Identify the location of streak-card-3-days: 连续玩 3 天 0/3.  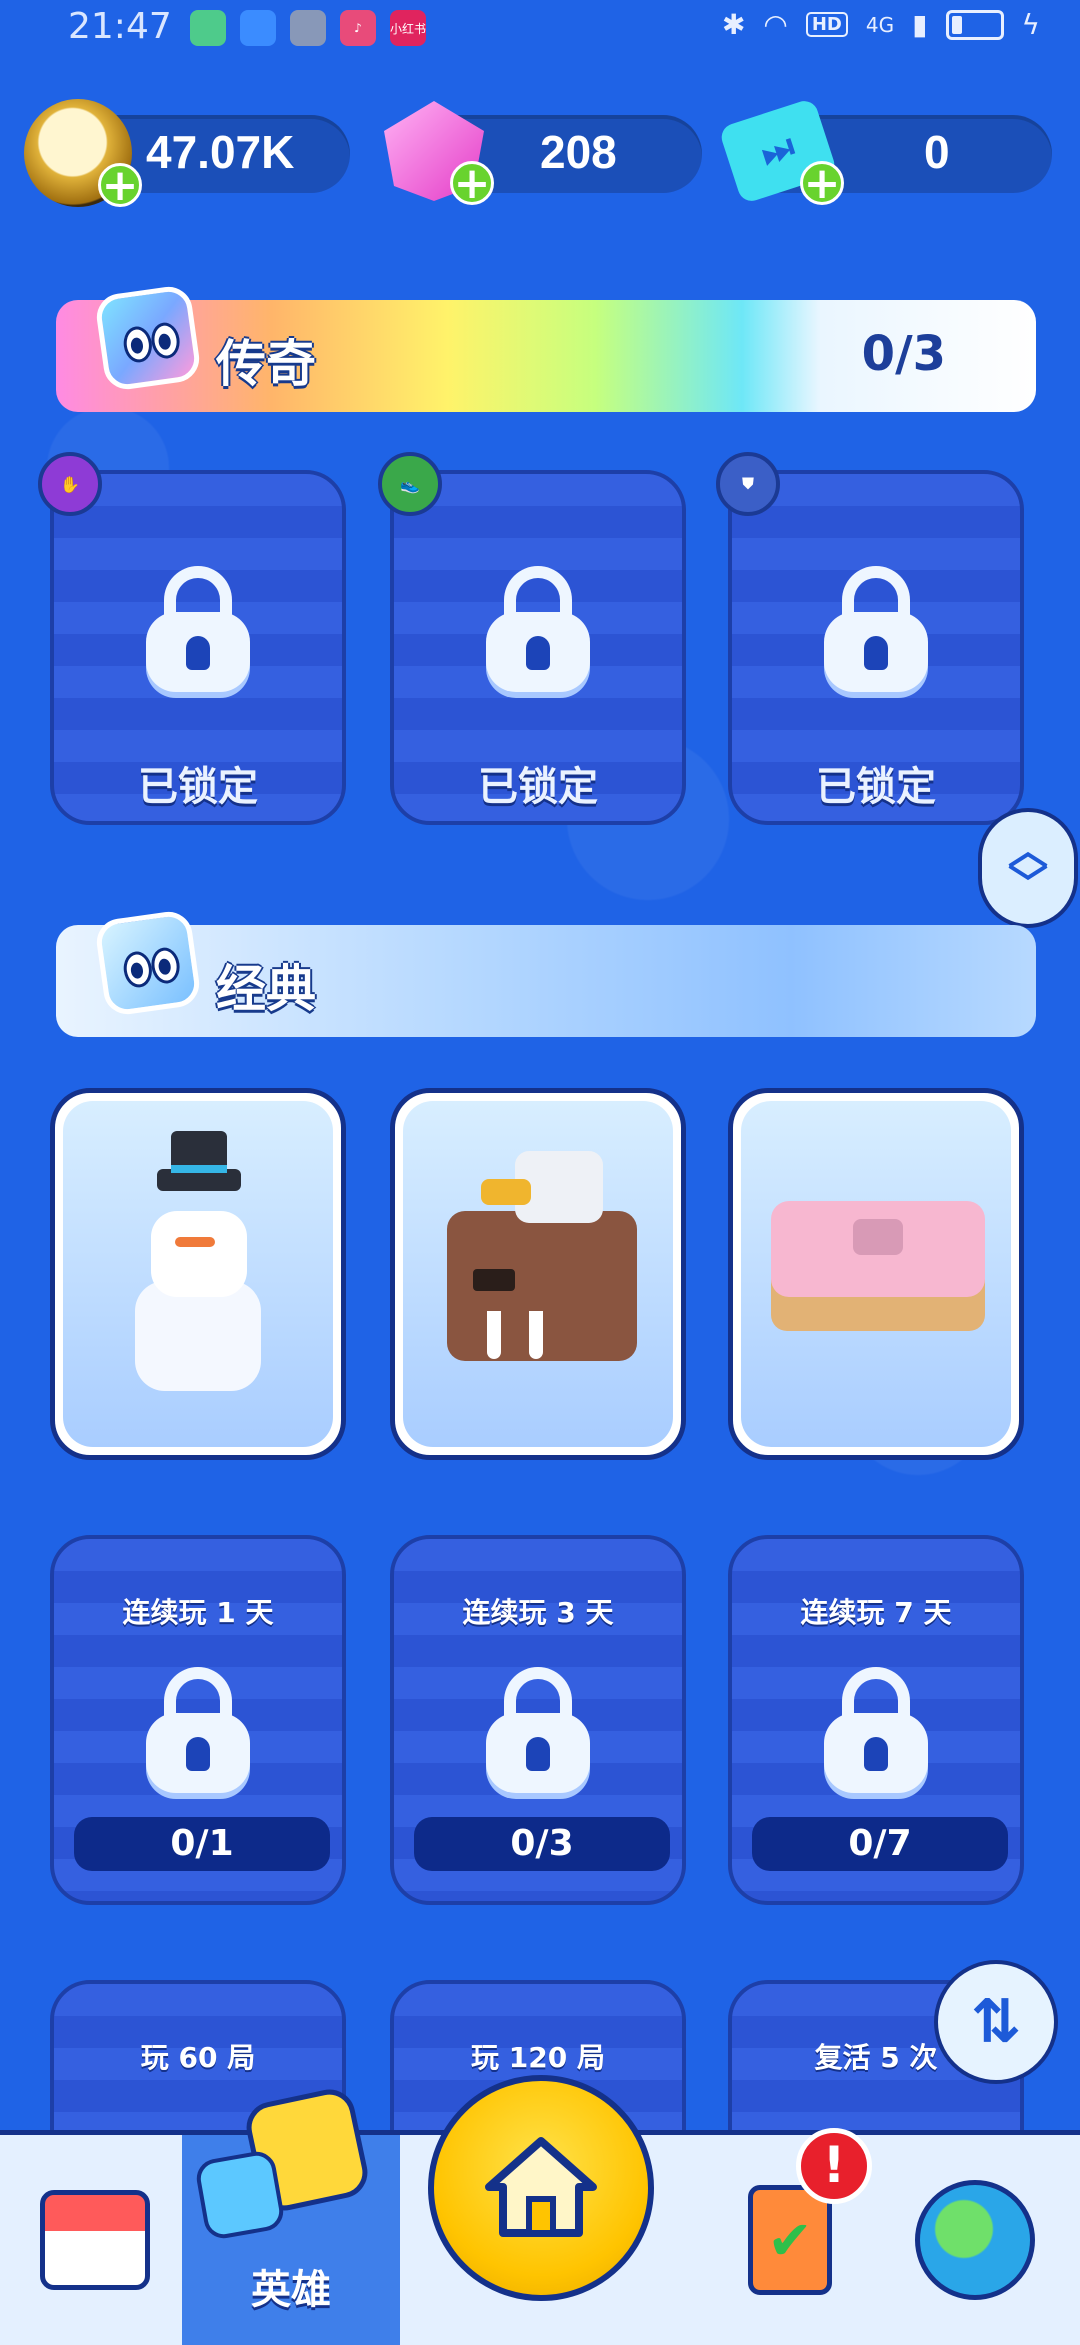
(538, 1720).